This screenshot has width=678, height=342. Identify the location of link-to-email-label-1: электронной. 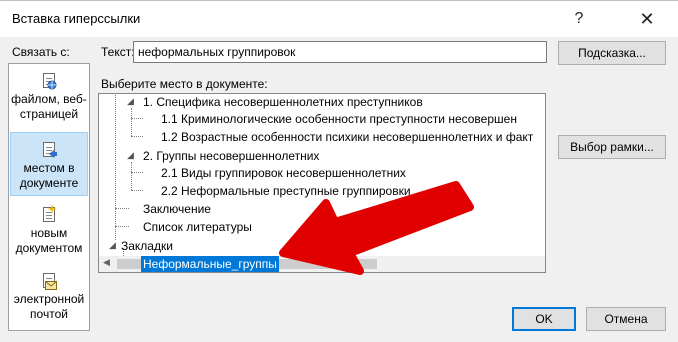
(49, 299).